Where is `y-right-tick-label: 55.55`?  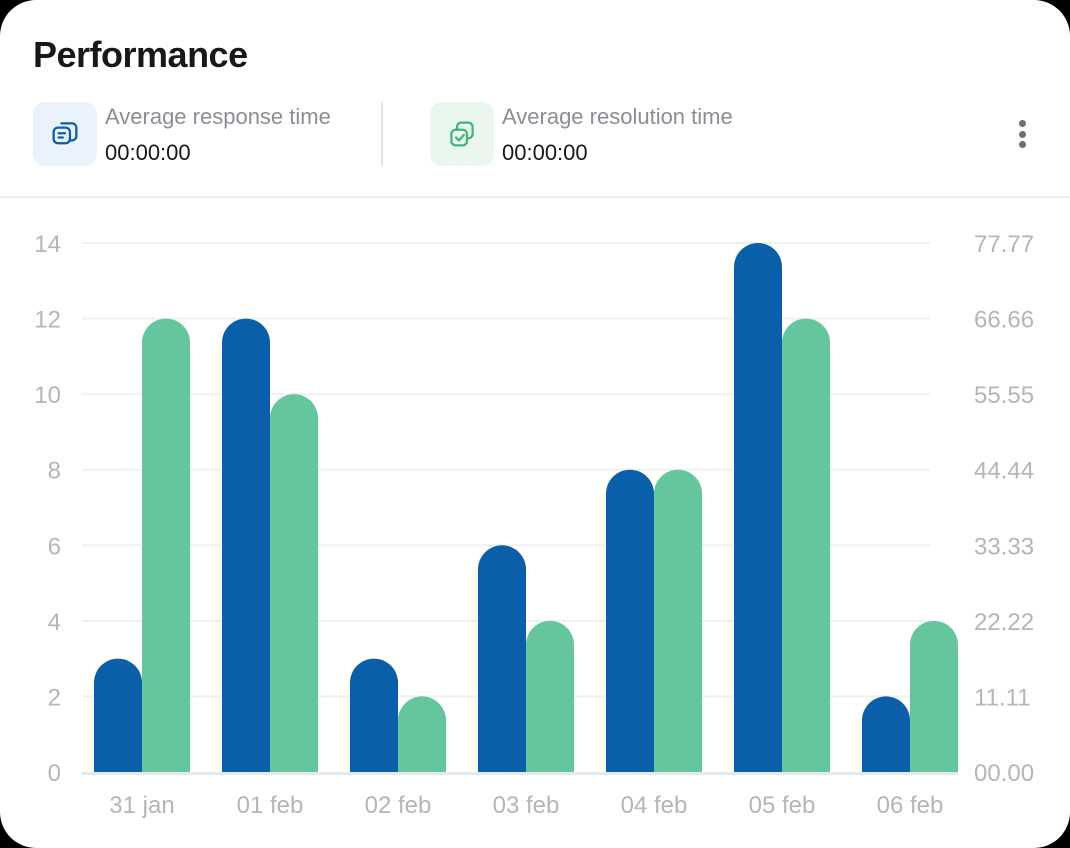
y-right-tick-label: 55.55 is located at coordinates (1004, 395).